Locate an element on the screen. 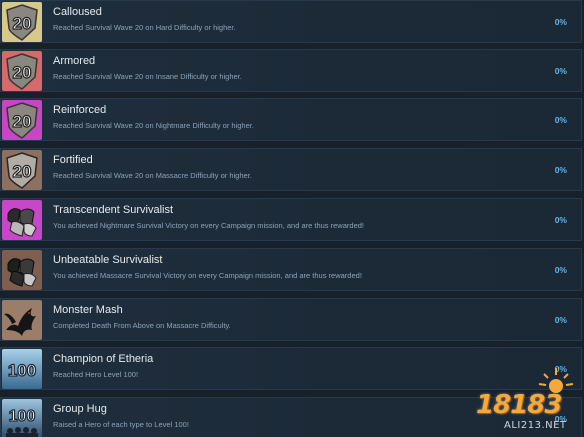 Image resolution: width=584 pixels, height=437 pixels. achievement-title: Reinforced is located at coordinates (80, 110).